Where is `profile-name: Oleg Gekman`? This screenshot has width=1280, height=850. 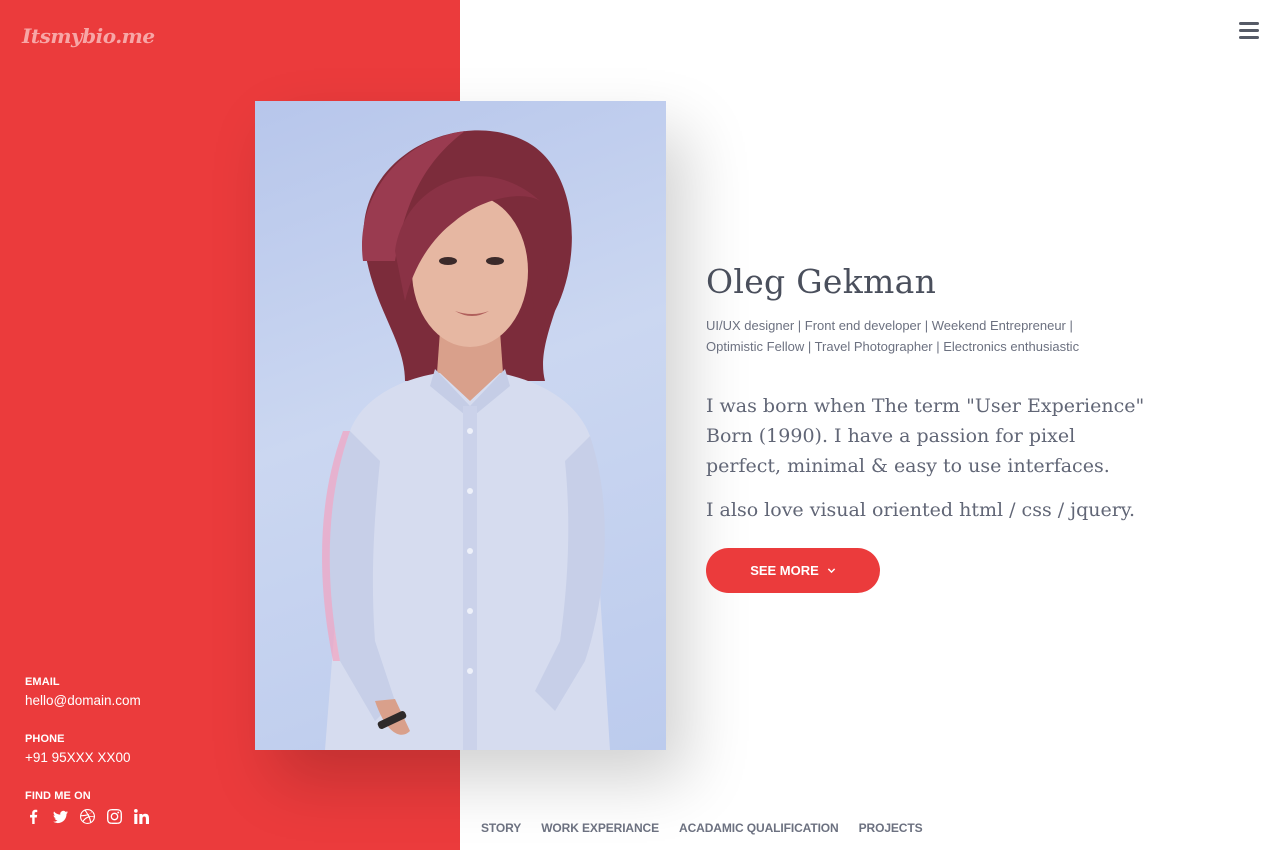 profile-name: Oleg Gekman is located at coordinates (821, 281).